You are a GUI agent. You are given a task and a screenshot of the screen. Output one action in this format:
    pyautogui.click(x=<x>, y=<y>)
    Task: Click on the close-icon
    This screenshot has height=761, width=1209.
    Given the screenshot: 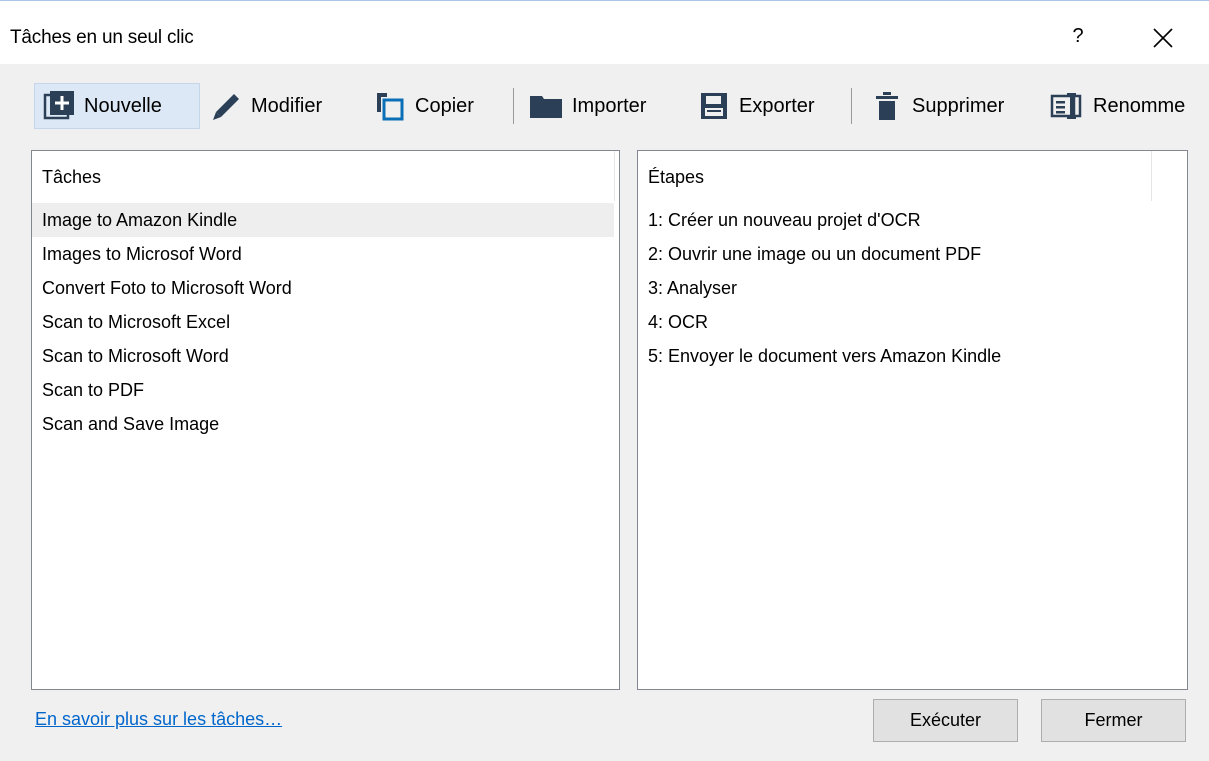 What is the action you would take?
    pyautogui.click(x=1163, y=38)
    